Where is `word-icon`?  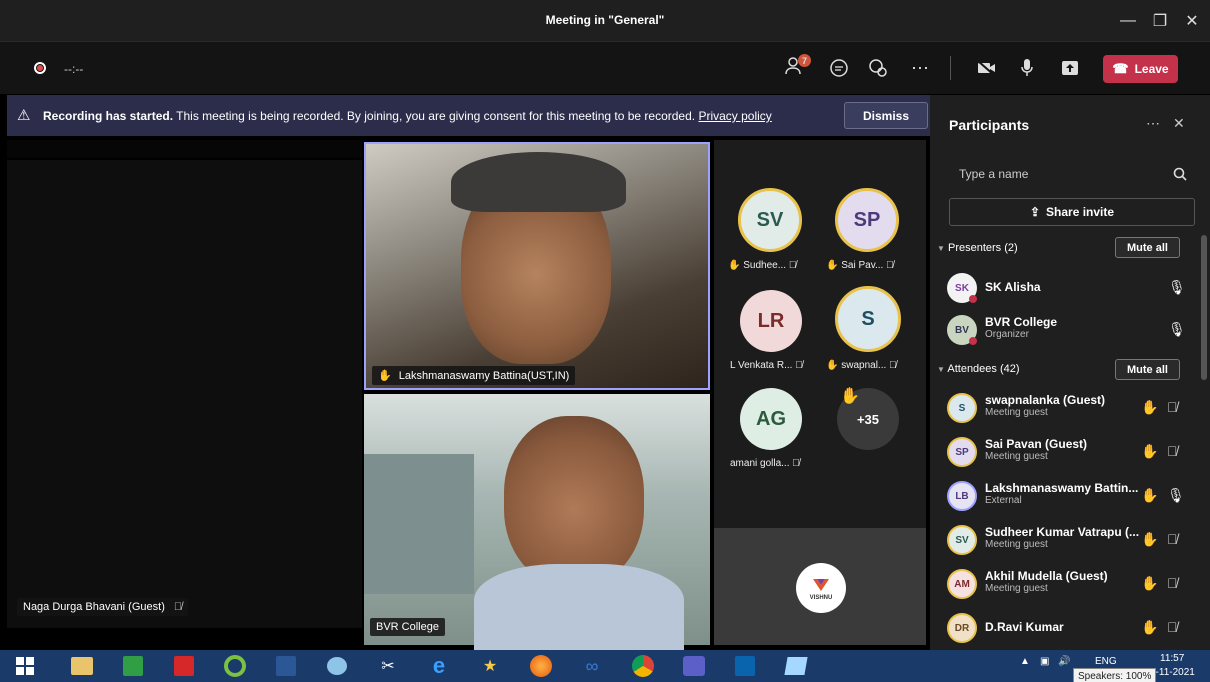
word-icon is located at coordinates (286, 666).